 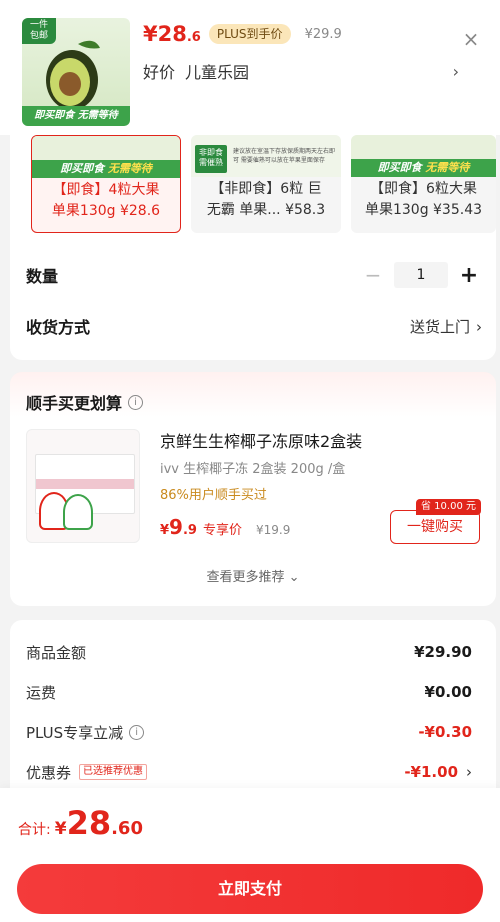 I want to click on quantity-stepper: − 1 +, so click(x=421, y=275).